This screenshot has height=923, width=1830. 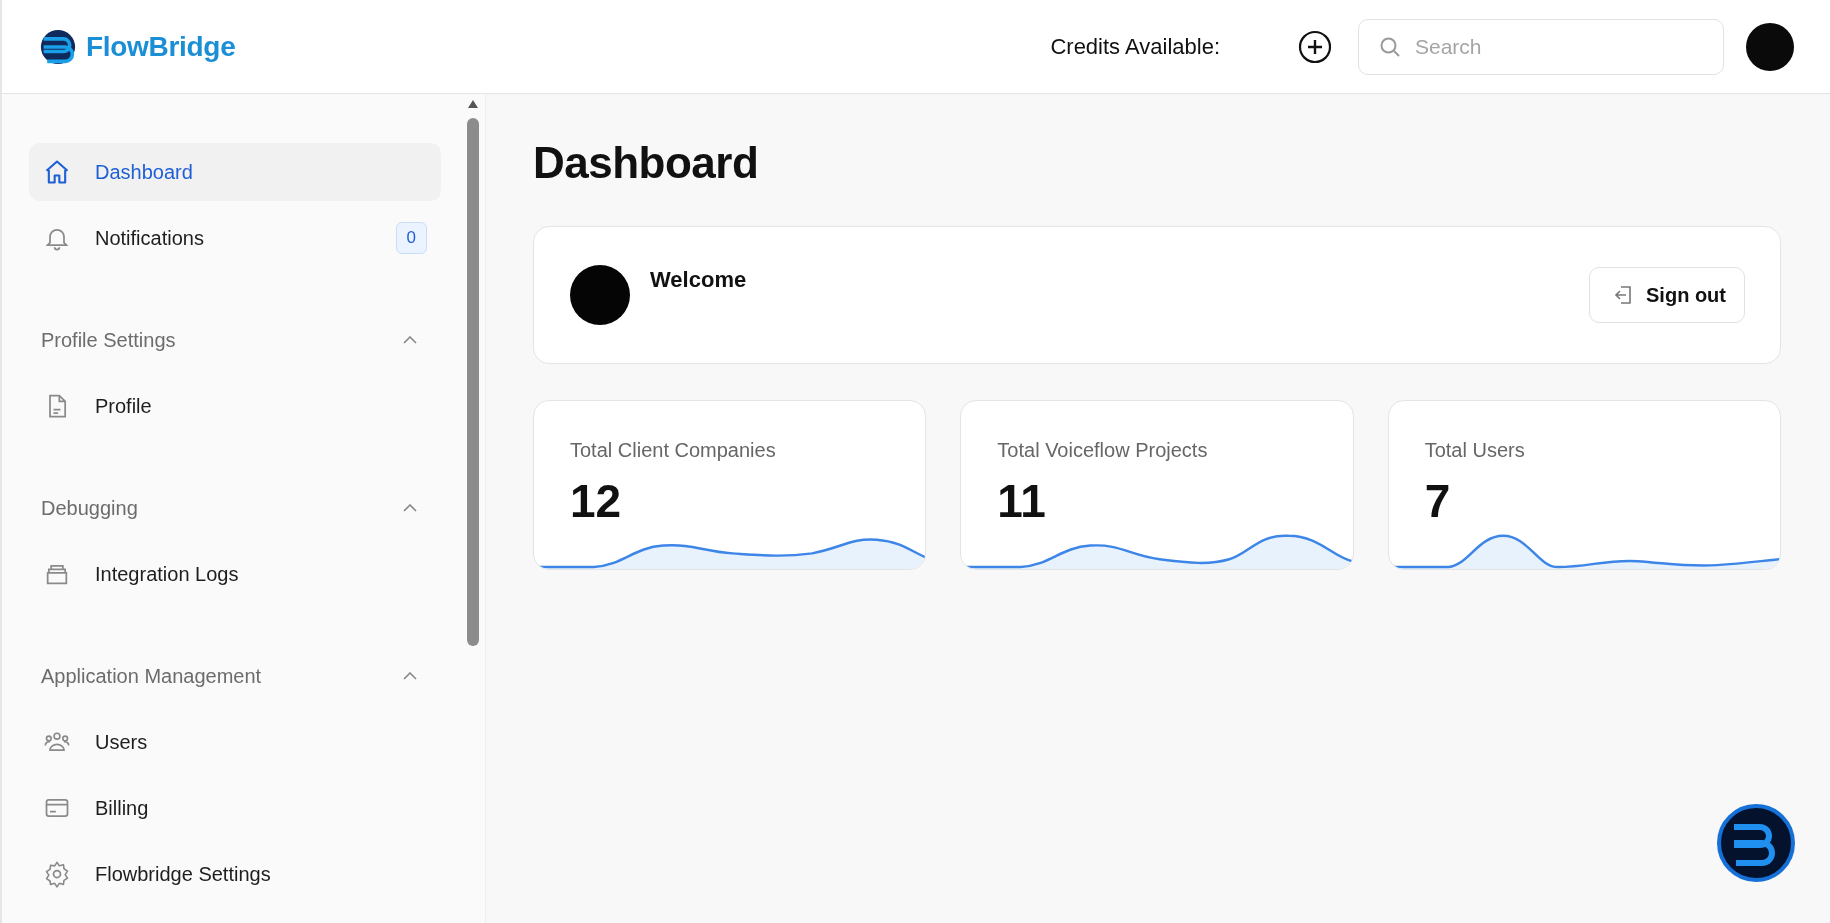 I want to click on menu-item: Notifications 0, so click(x=235, y=238).